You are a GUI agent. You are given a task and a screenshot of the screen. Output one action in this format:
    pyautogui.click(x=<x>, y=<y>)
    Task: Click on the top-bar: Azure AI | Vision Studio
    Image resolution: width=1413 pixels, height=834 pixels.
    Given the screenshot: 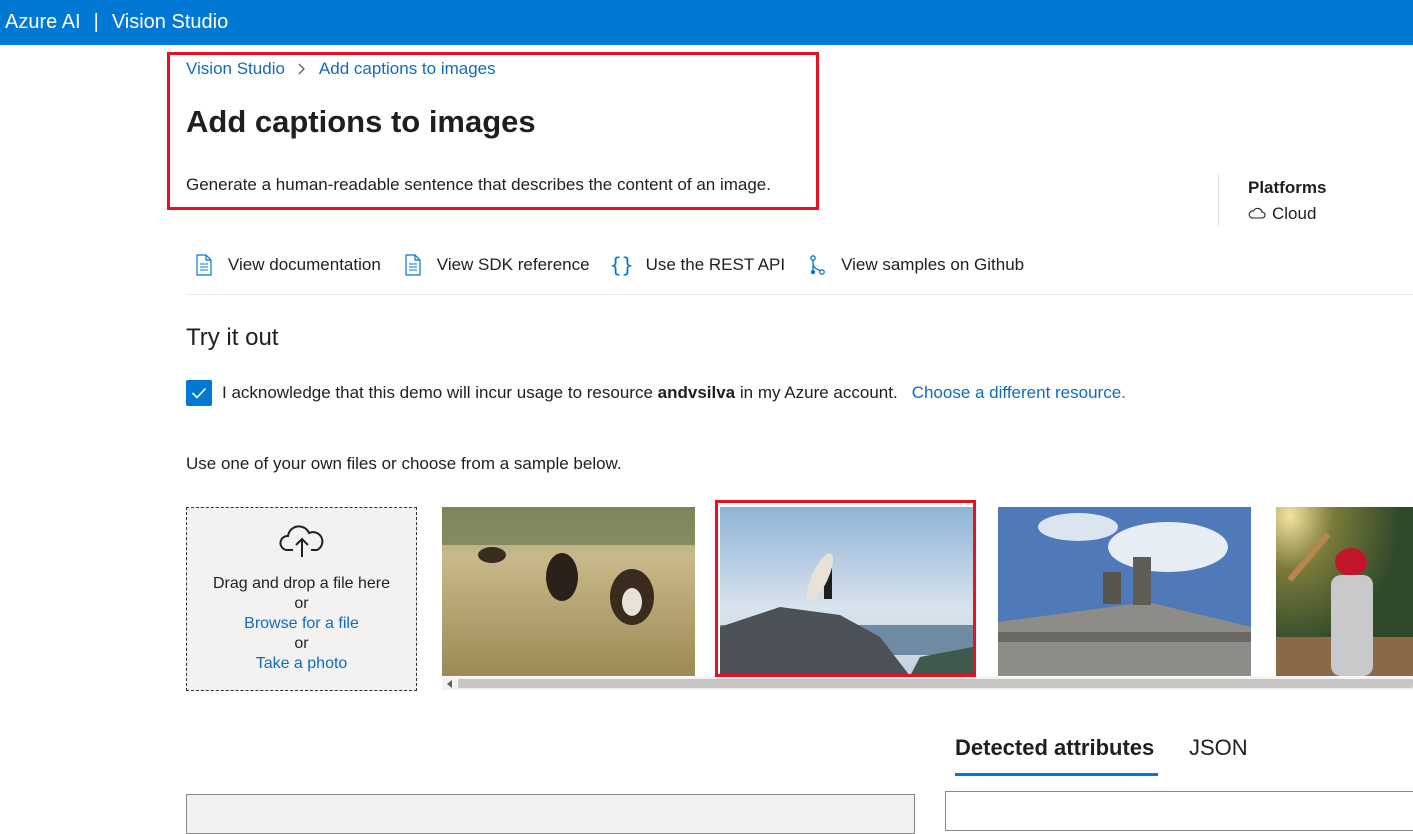 What is the action you would take?
    pyautogui.click(x=706, y=22)
    